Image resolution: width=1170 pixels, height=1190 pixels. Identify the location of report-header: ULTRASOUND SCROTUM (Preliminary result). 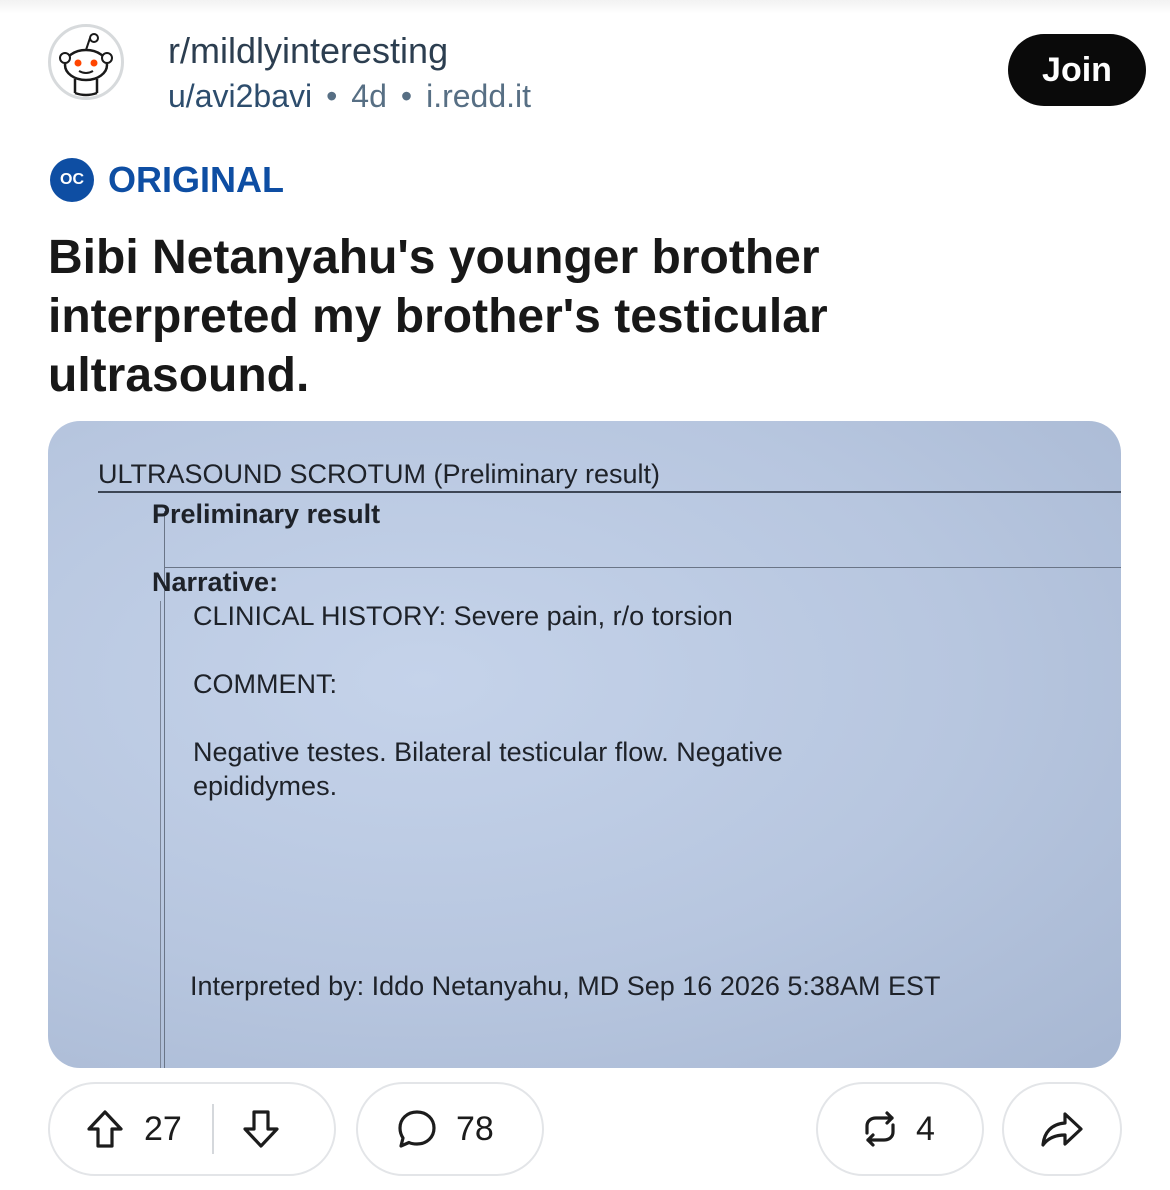
(379, 474).